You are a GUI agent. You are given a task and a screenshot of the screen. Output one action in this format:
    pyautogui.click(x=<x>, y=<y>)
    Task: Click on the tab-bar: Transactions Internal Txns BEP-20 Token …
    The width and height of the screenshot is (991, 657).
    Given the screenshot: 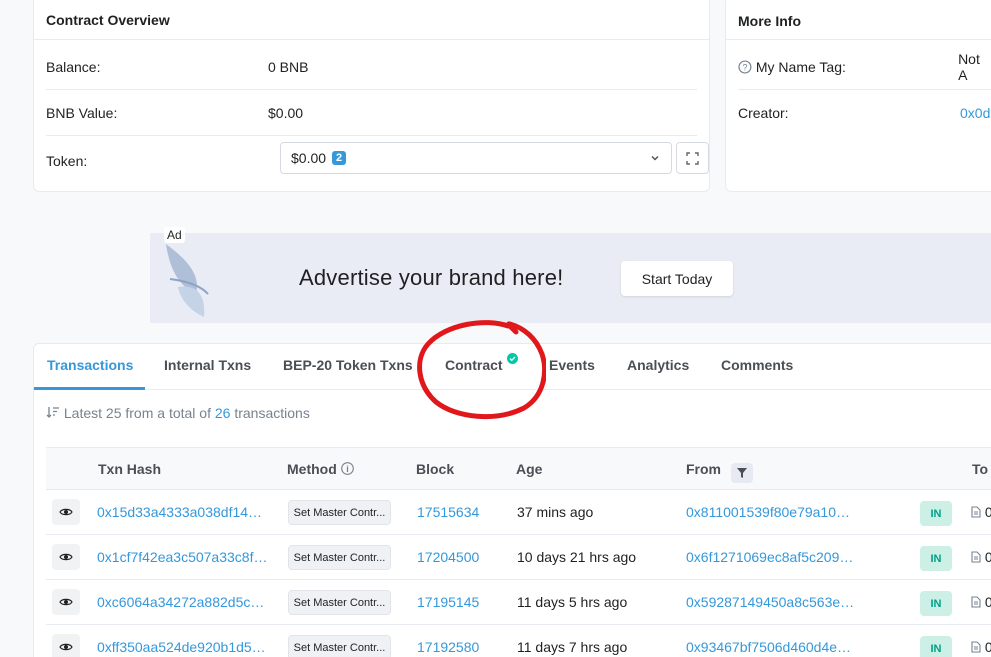 What is the action you would take?
    pyautogui.click(x=512, y=367)
    